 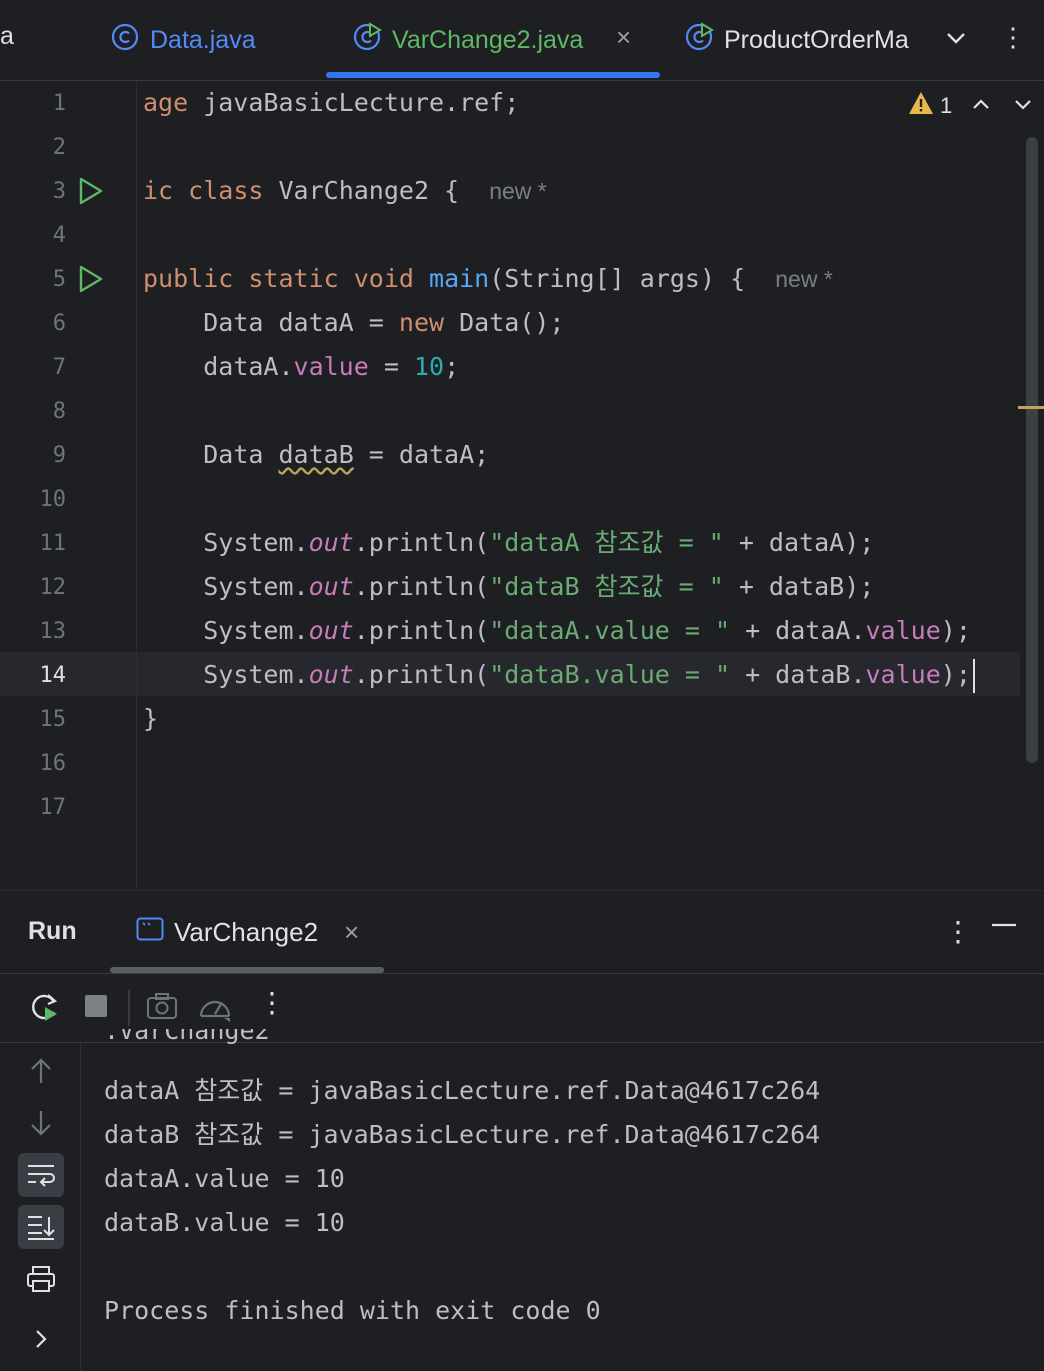 What do you see at coordinates (452, 366) in the screenshot?
I see `code-text: ;` at bounding box center [452, 366].